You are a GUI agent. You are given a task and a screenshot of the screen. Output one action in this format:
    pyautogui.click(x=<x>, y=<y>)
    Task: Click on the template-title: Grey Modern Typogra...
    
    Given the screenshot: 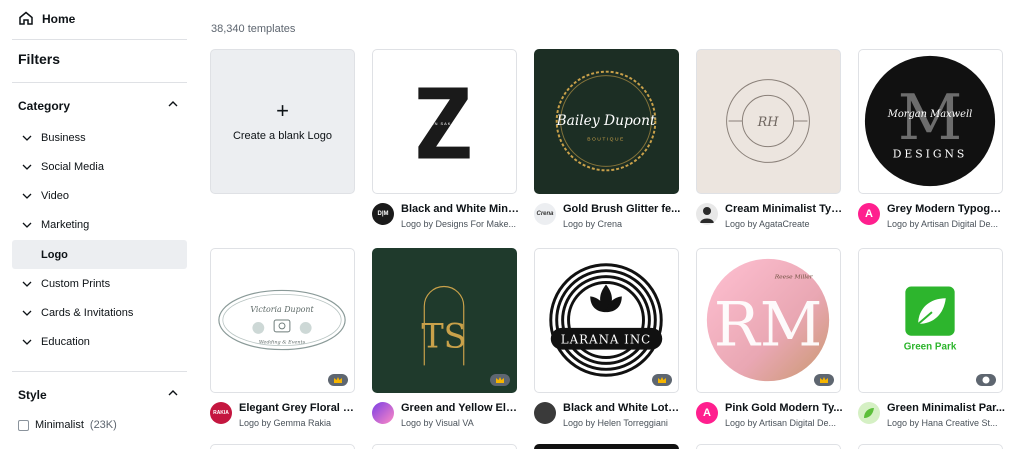 What is the action you would take?
    pyautogui.click(x=946, y=209)
    